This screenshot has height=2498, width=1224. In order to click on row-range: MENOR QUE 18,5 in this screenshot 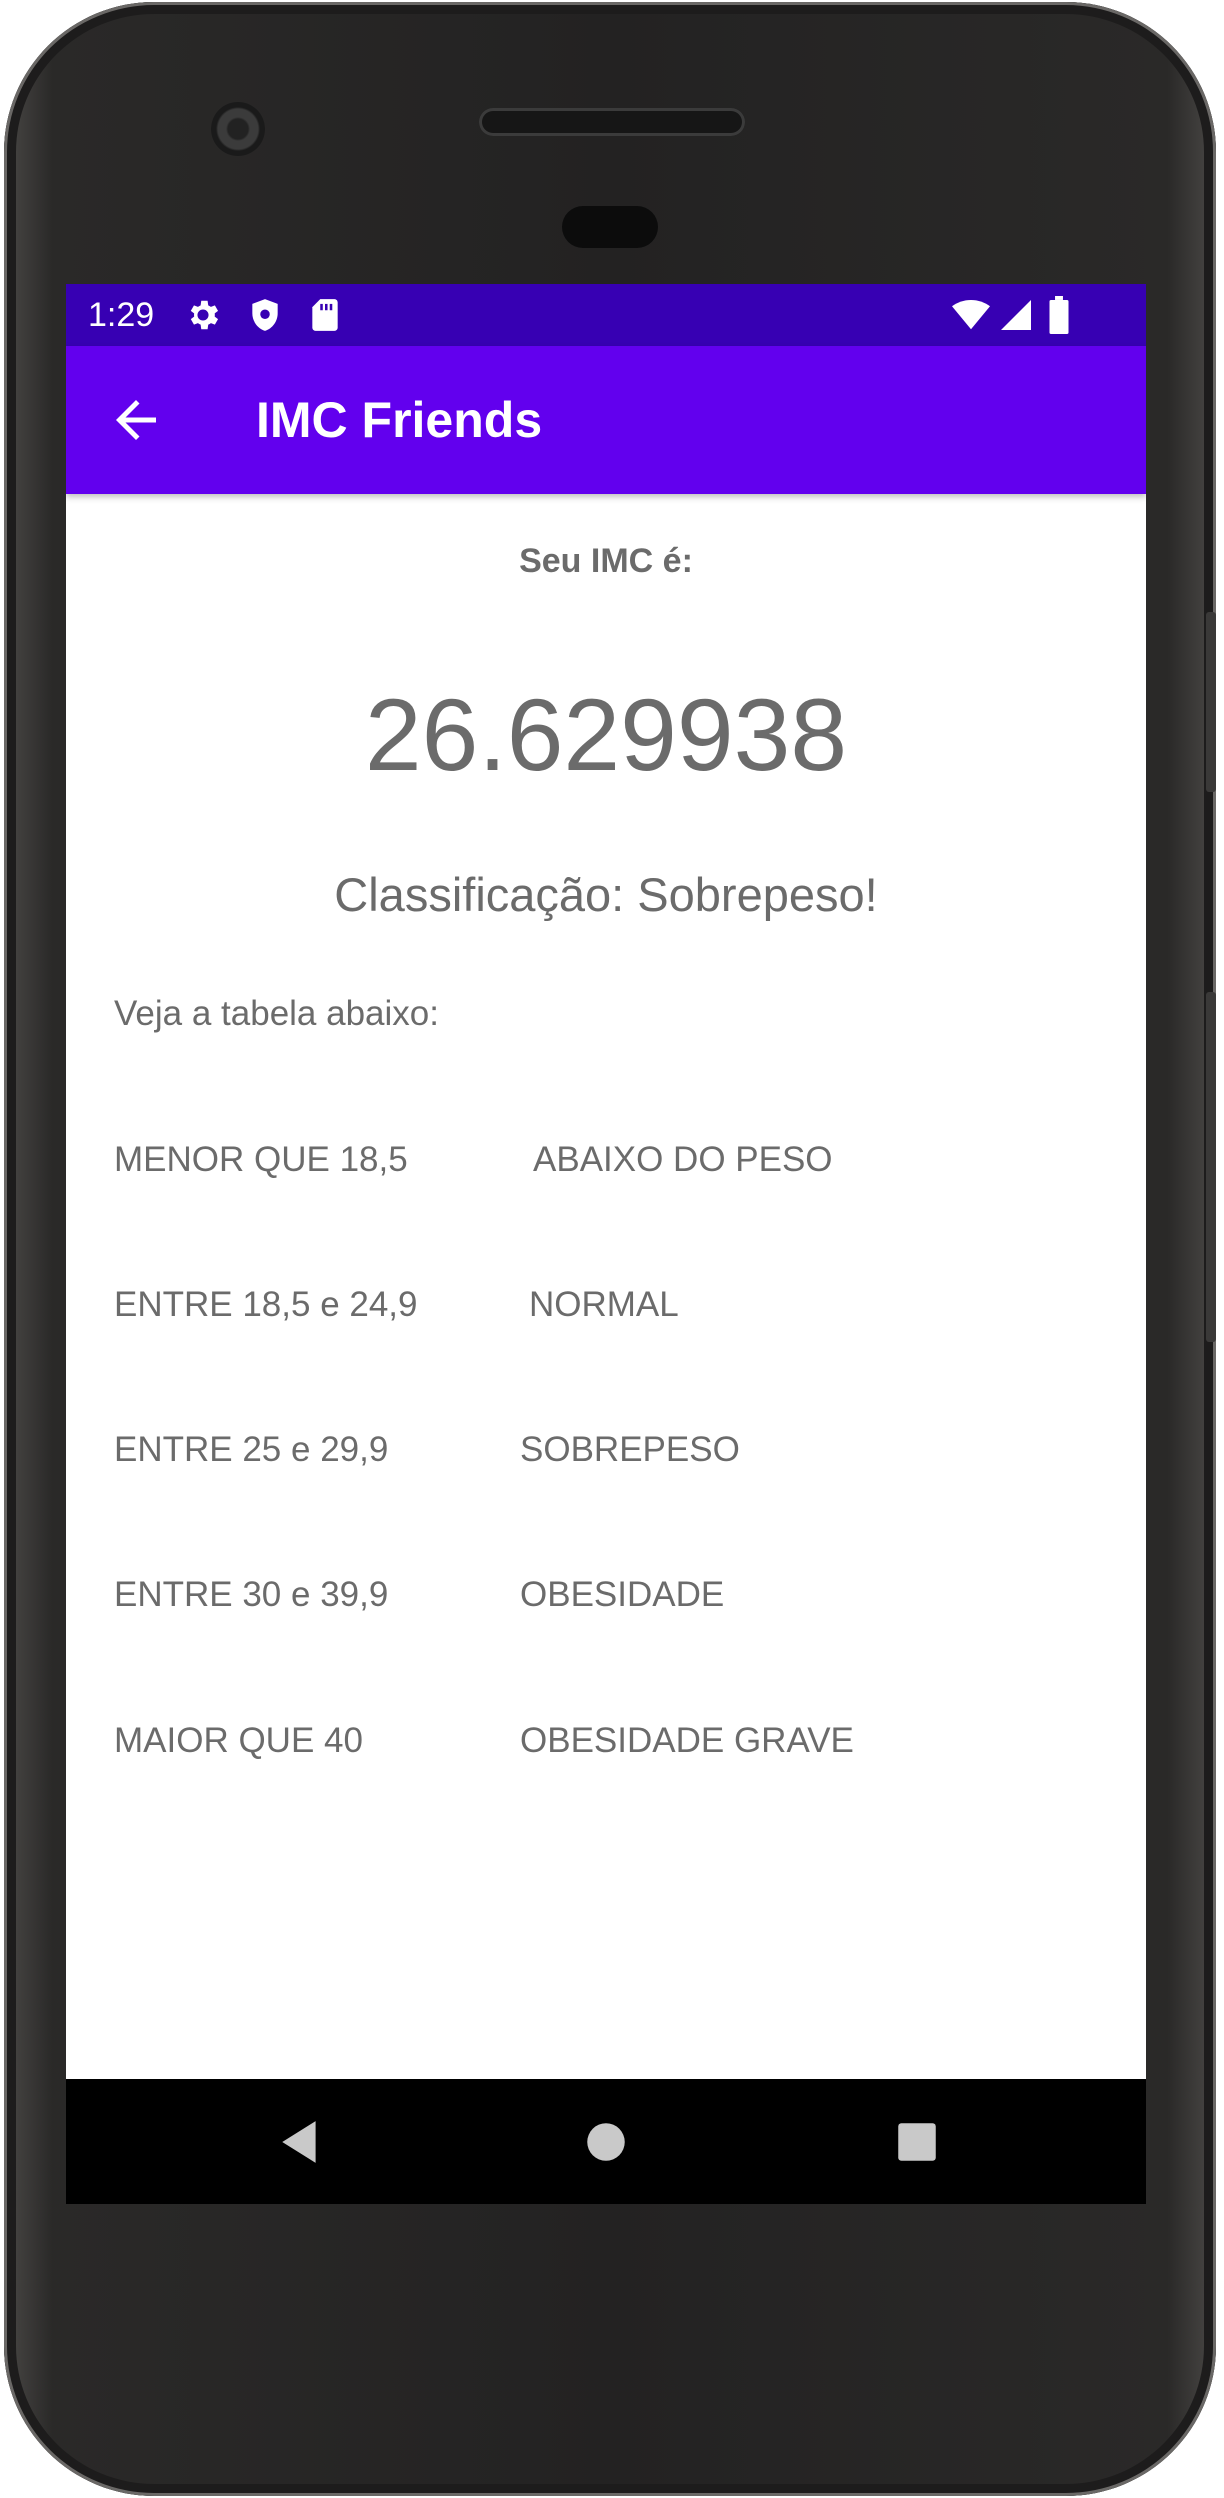, I will do `click(261, 1159)`.